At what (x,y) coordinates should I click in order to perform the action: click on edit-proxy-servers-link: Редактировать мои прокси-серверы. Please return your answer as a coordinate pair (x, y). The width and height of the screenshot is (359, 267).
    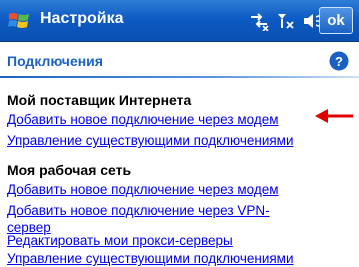
    Looking at the image, I should click on (120, 240).